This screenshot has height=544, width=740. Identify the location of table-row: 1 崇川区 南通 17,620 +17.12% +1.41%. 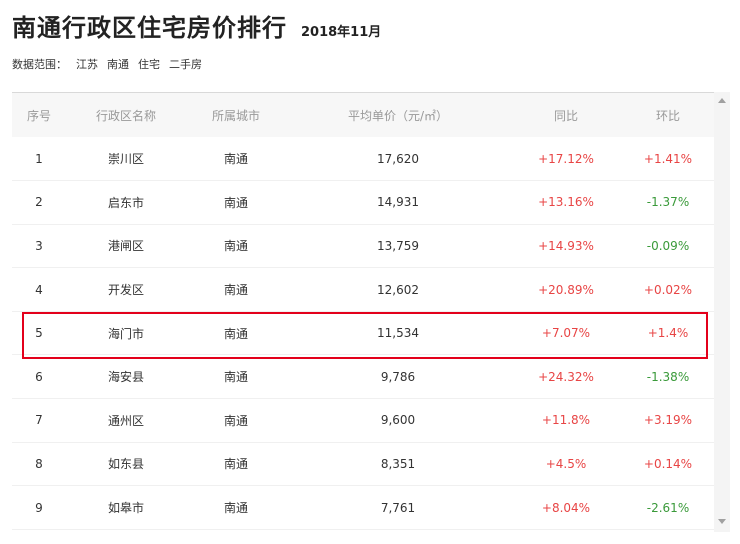
(363, 159).